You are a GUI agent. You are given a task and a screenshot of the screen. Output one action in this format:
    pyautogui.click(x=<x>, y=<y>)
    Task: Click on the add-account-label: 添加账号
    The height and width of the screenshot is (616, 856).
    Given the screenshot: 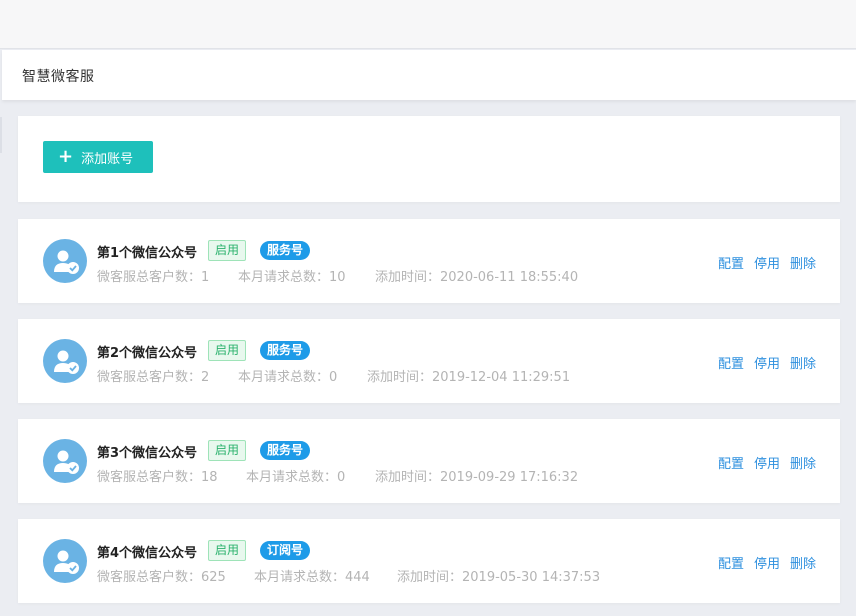 What is the action you would take?
    pyautogui.click(x=107, y=159)
    